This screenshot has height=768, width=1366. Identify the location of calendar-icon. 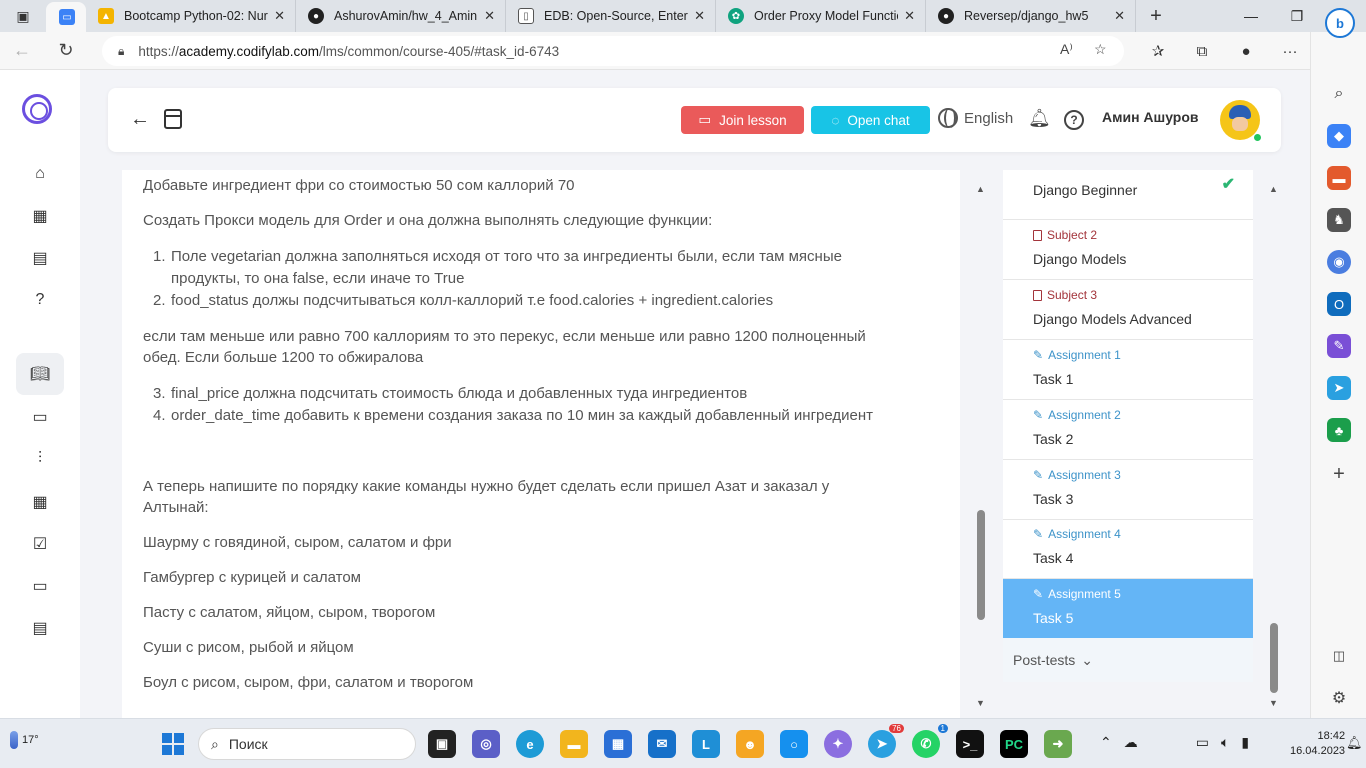
(173, 119).